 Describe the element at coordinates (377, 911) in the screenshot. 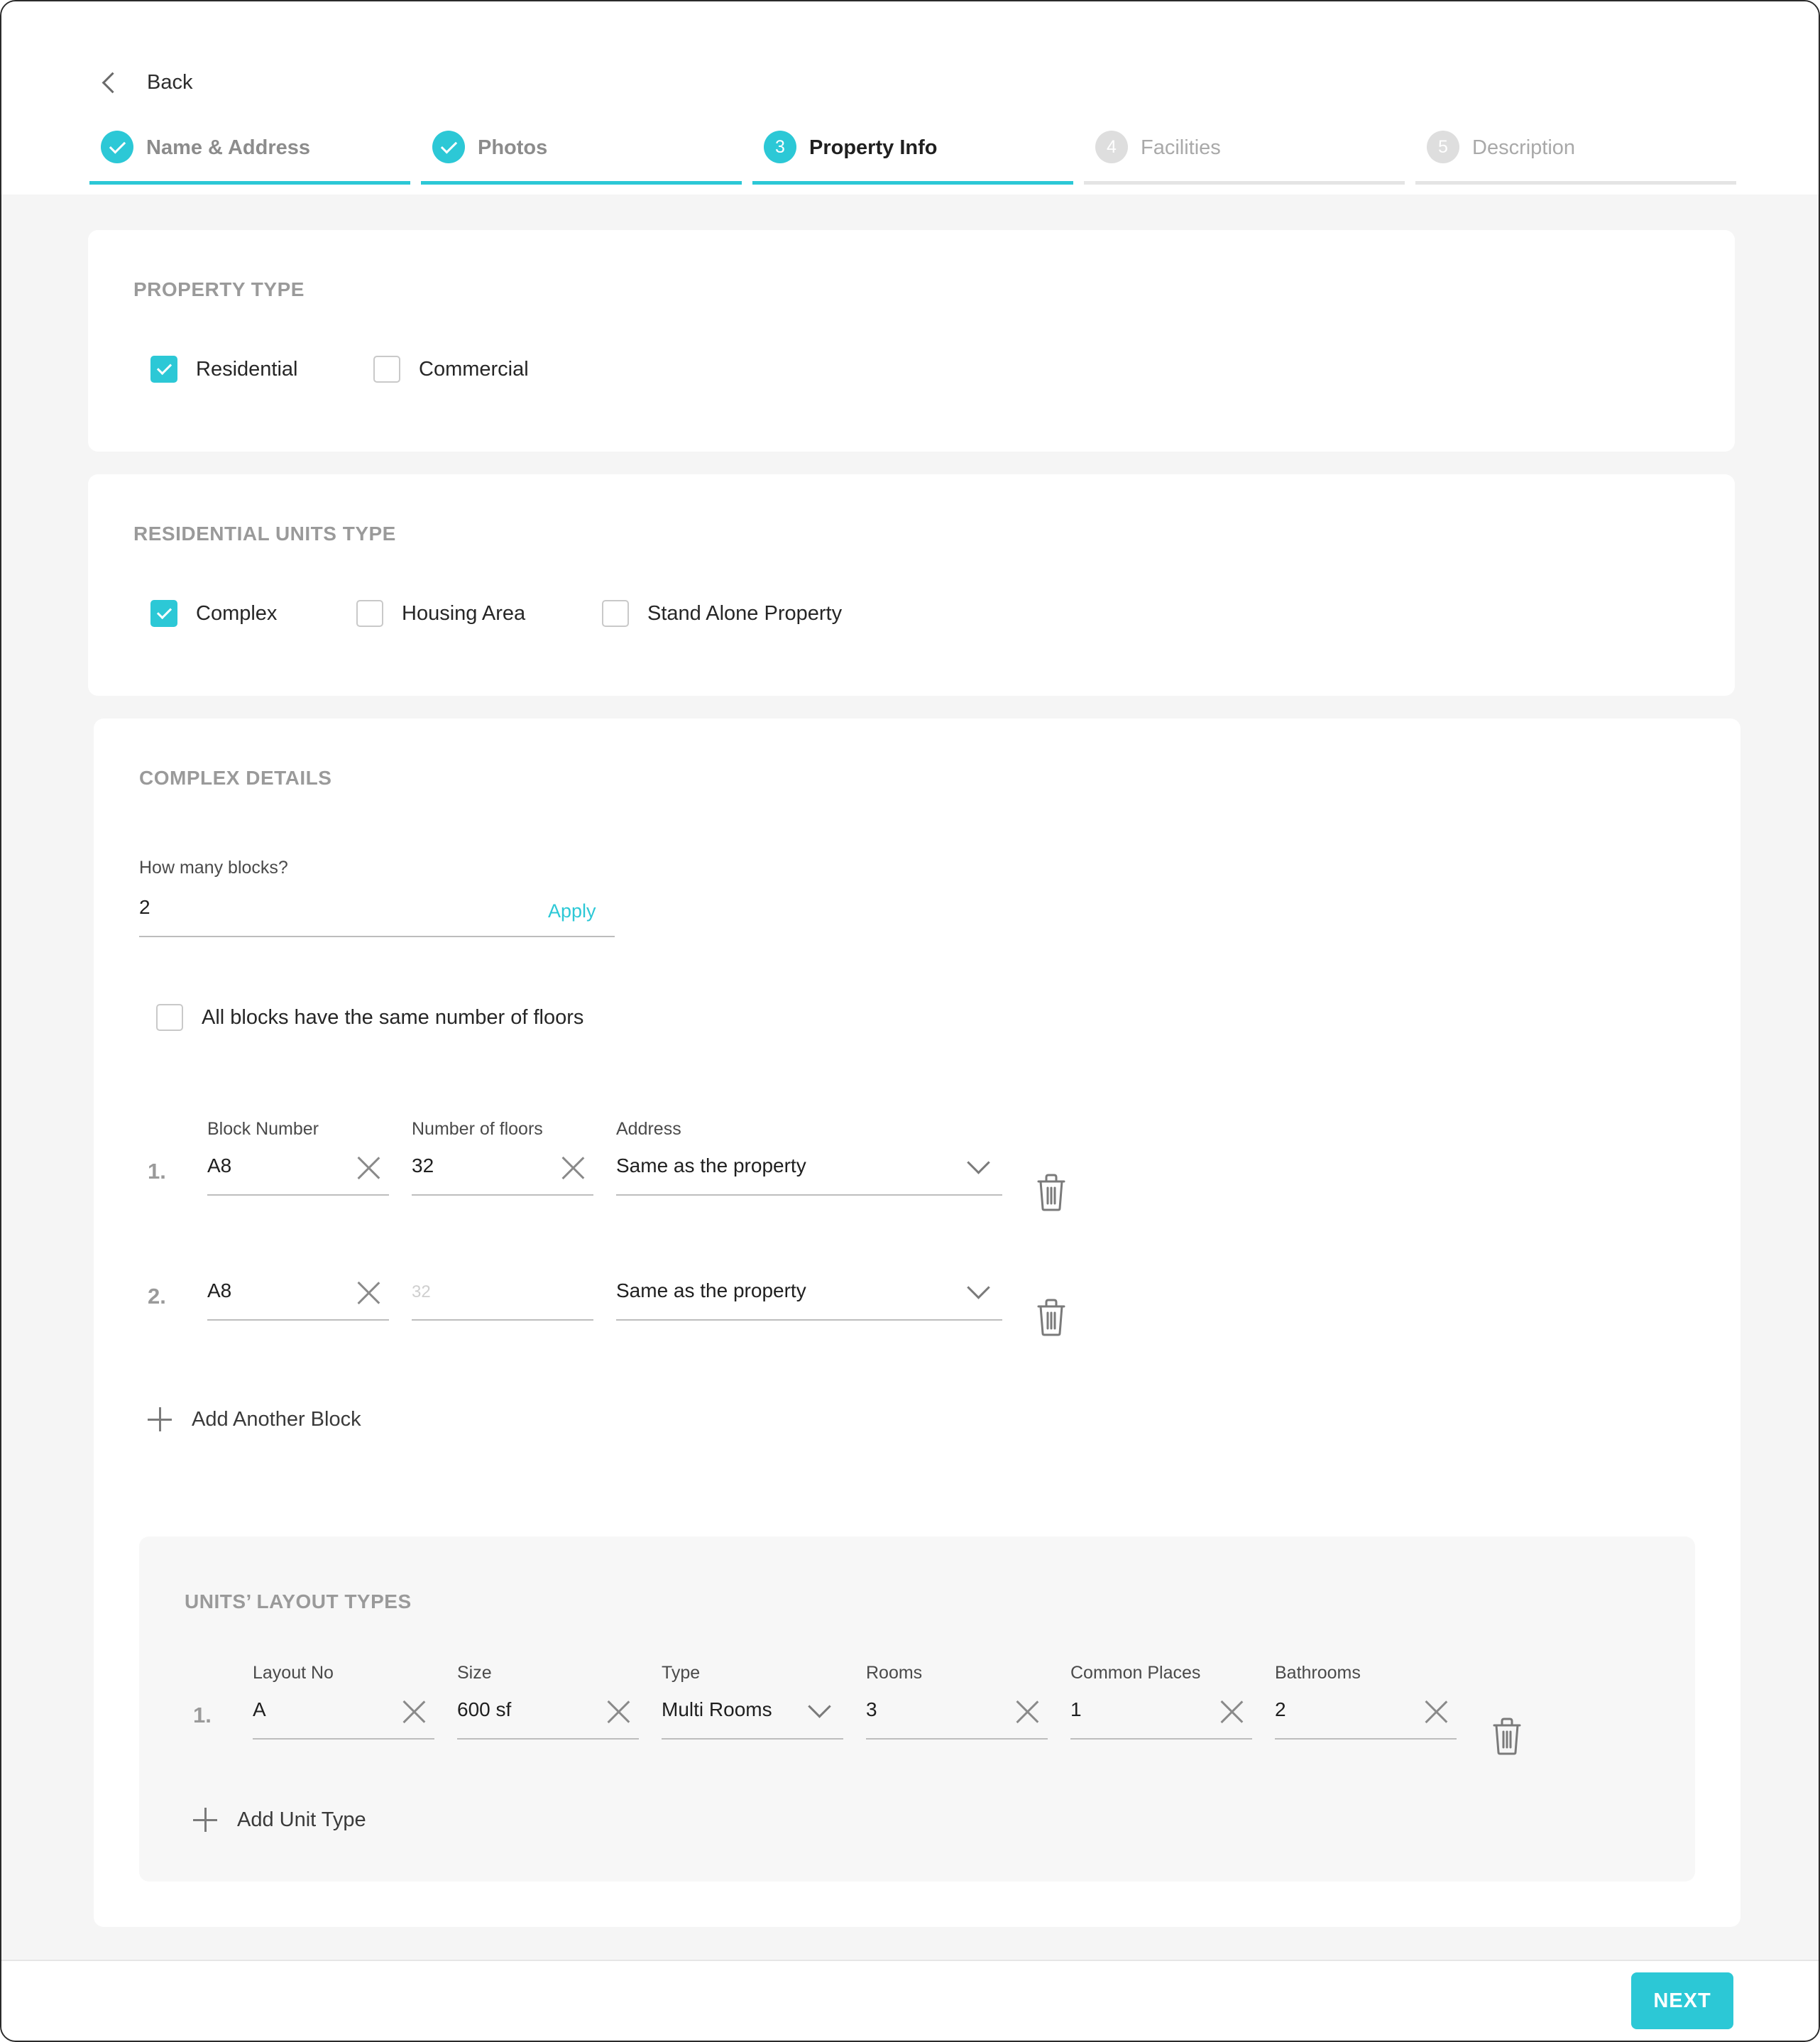

I see `blocks-count-input: 2` at that location.